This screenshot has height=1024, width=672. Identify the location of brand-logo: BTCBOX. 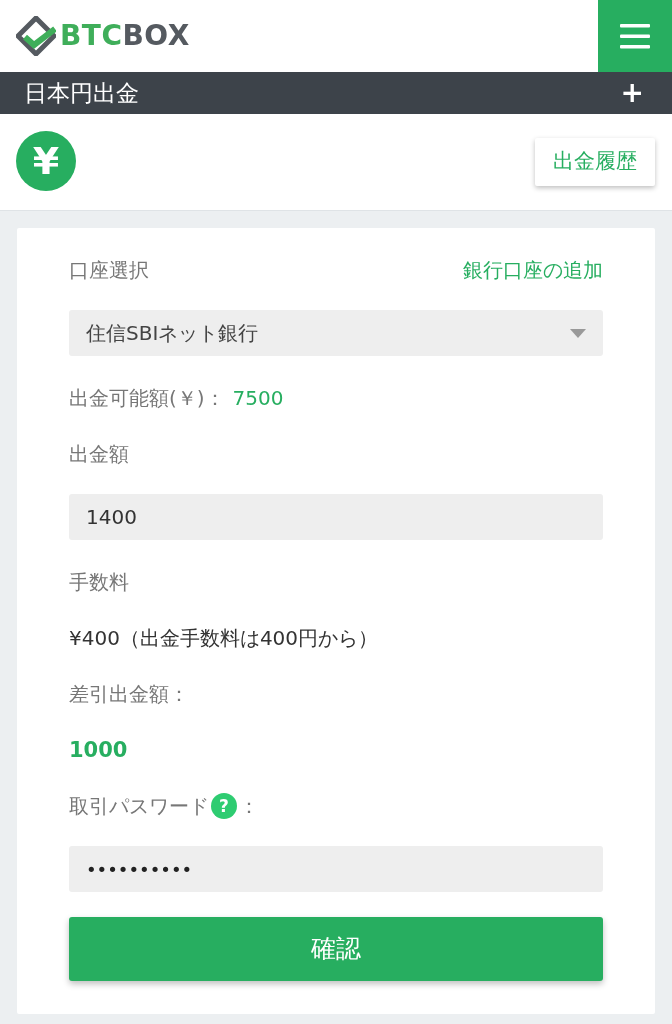
(125, 36).